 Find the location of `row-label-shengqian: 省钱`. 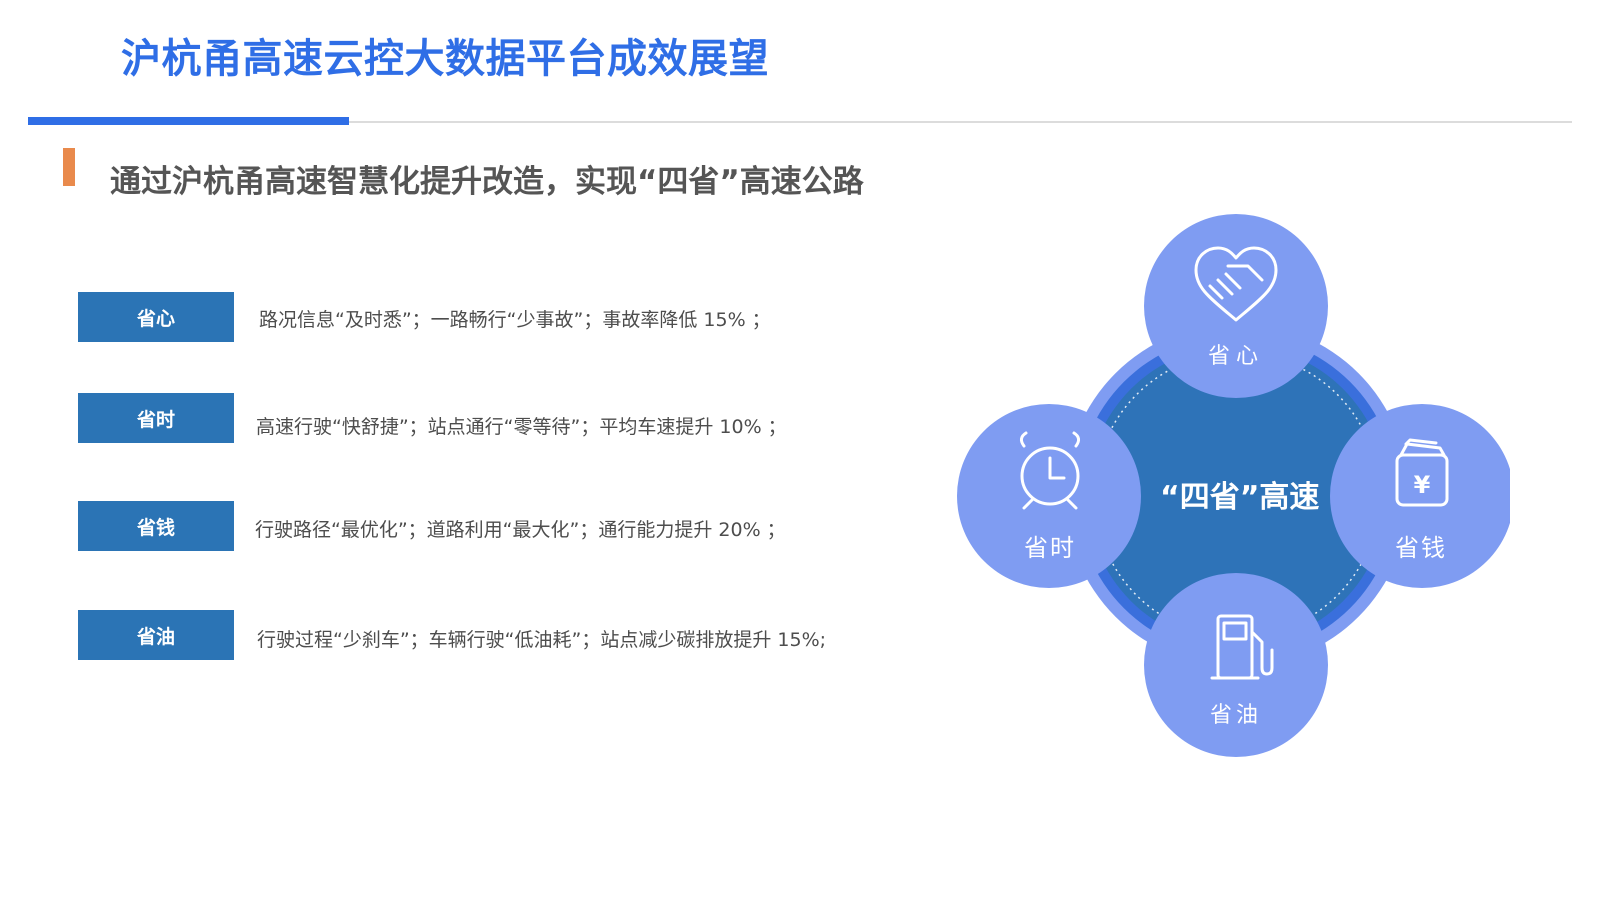

row-label-shengqian: 省钱 is located at coordinates (156, 526).